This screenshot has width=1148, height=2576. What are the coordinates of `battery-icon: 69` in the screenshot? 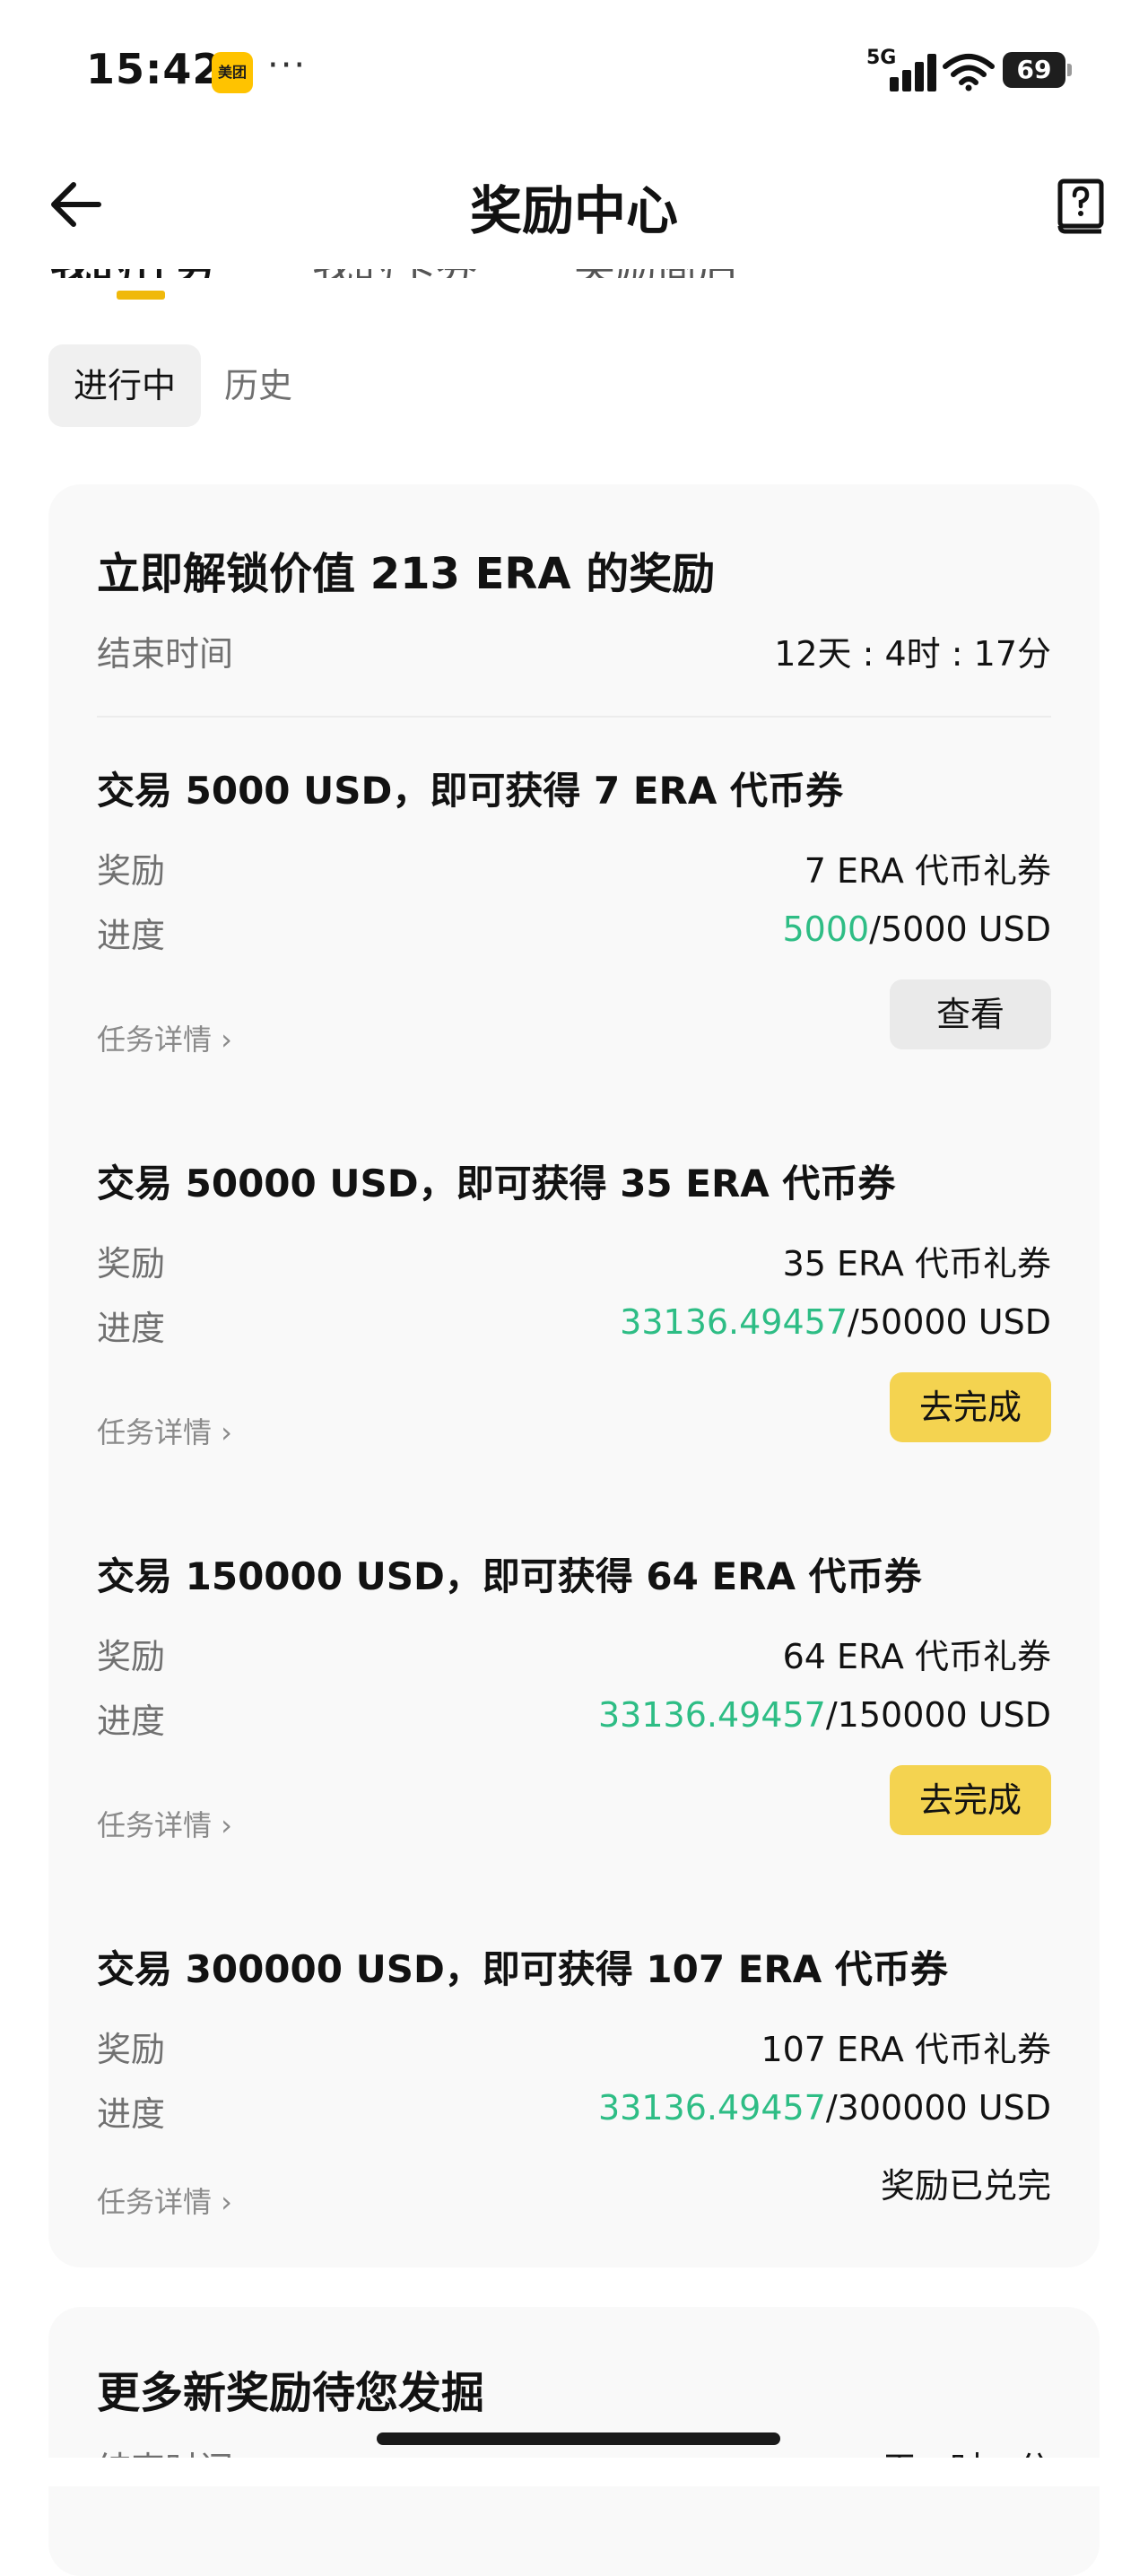 It's located at (1037, 70).